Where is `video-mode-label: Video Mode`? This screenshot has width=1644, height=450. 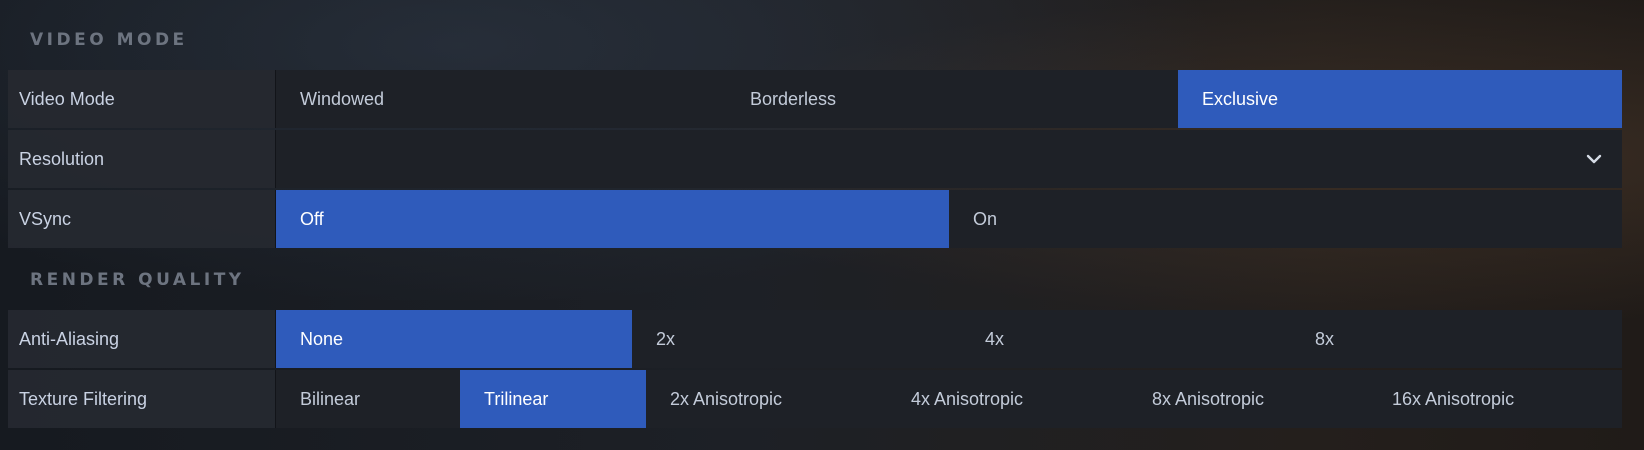 video-mode-label: Video Mode is located at coordinates (142, 99).